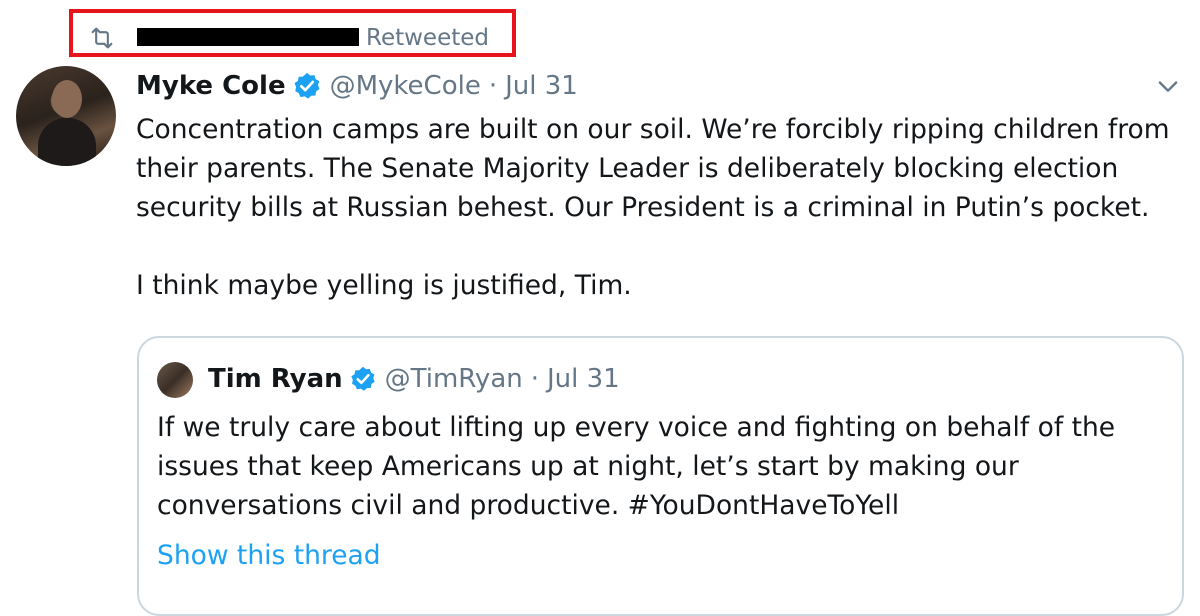  Describe the element at coordinates (67, 142) in the screenshot. I see `avatar-figure` at that location.